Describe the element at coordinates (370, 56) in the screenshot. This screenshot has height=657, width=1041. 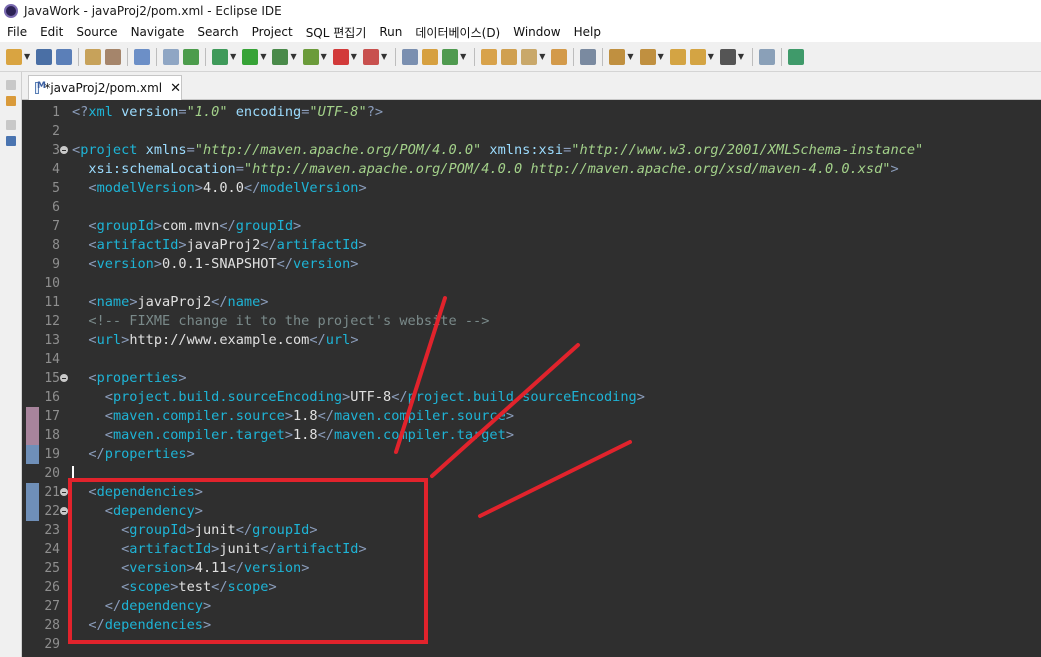
I see `server-icon` at that location.